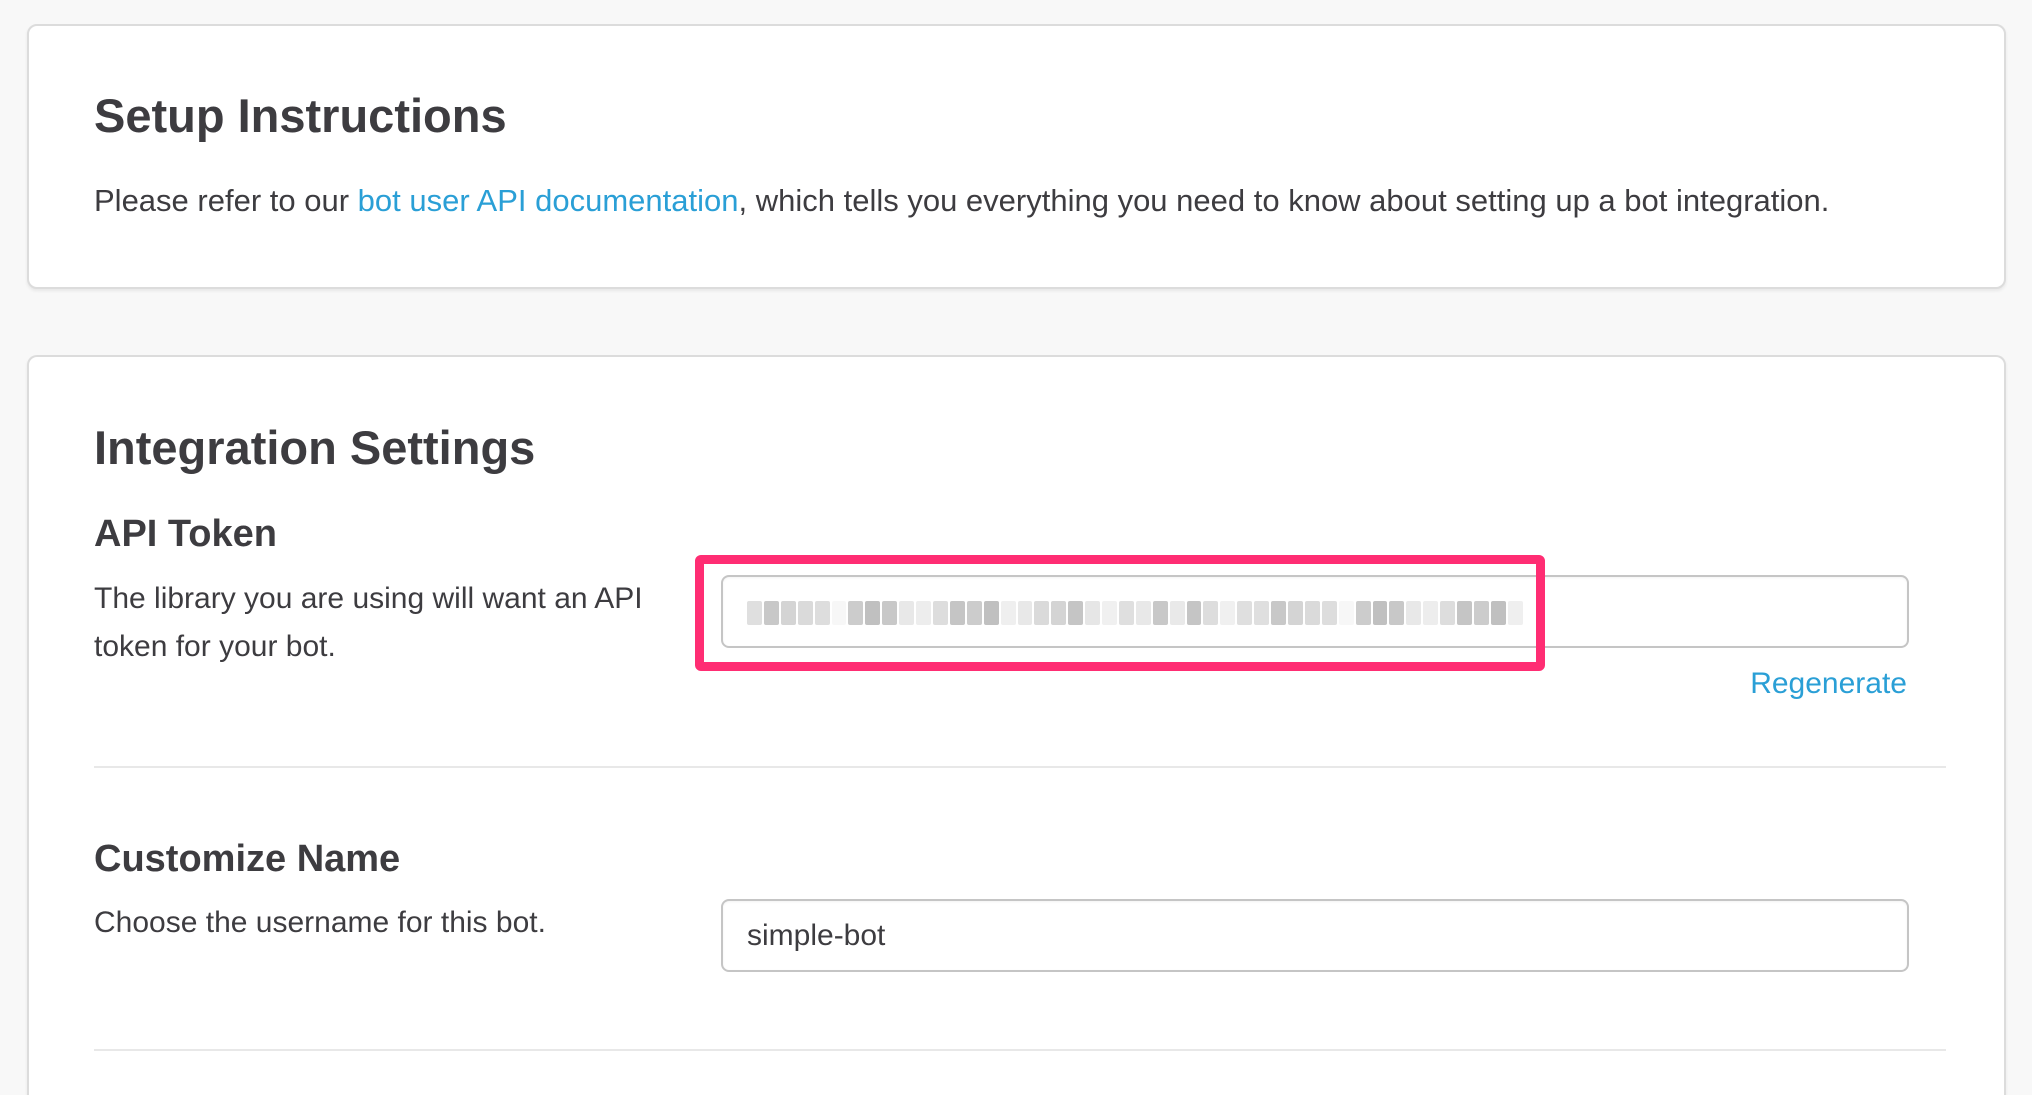  Describe the element at coordinates (315, 447) in the screenshot. I see `integration-settings-title: Integration Settings` at that location.